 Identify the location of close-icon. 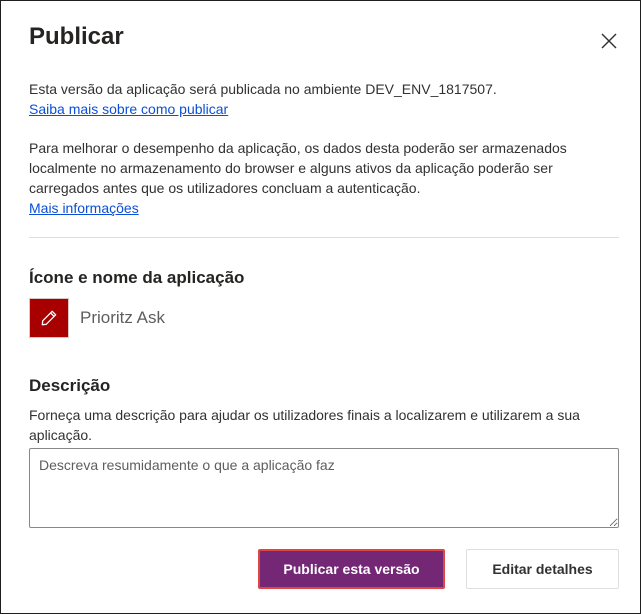
(609, 41).